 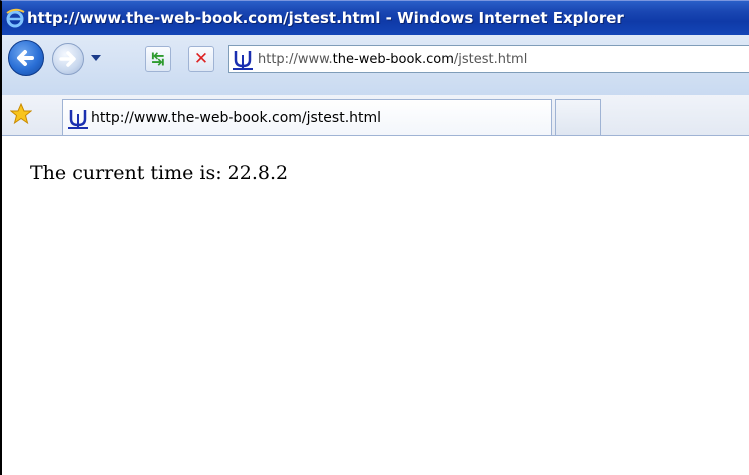 What do you see at coordinates (159, 173) in the screenshot?
I see `page-body-text: The current time is: 22.8.2` at bounding box center [159, 173].